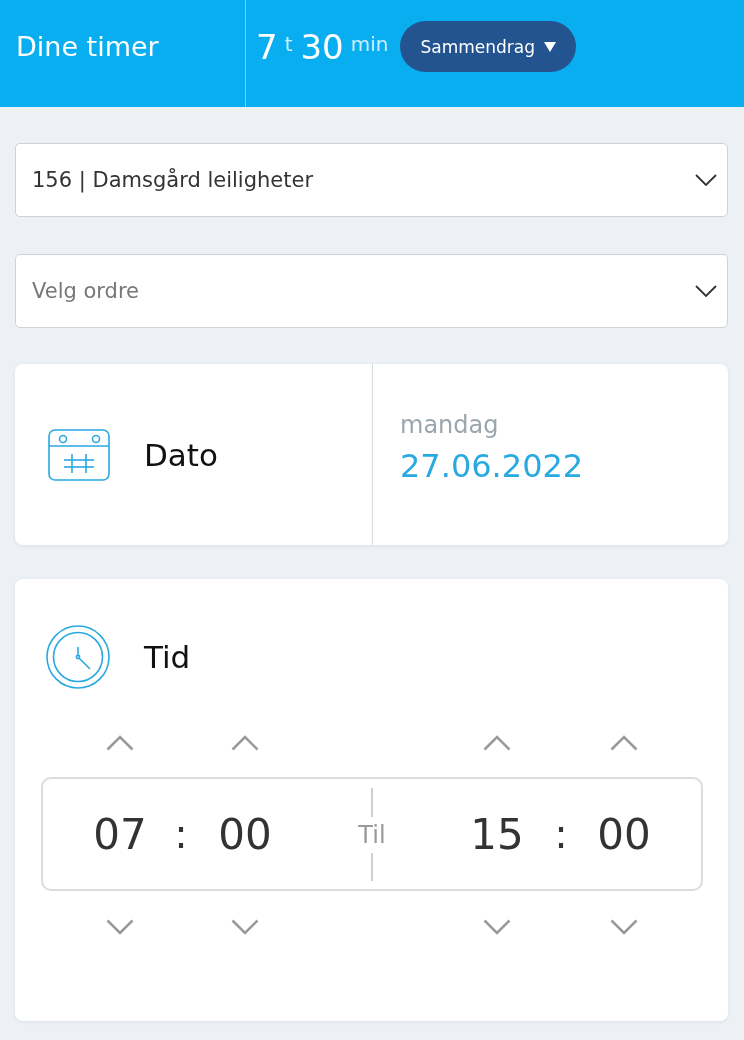  Describe the element at coordinates (550, 46) in the screenshot. I see `caret-down-icon` at that location.